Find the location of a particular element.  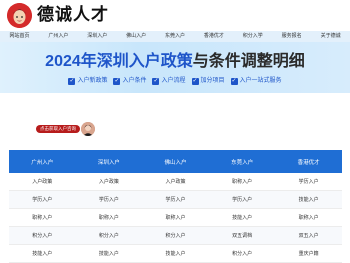

banner-tag: ✓ 入户新政策 is located at coordinates (87, 81).